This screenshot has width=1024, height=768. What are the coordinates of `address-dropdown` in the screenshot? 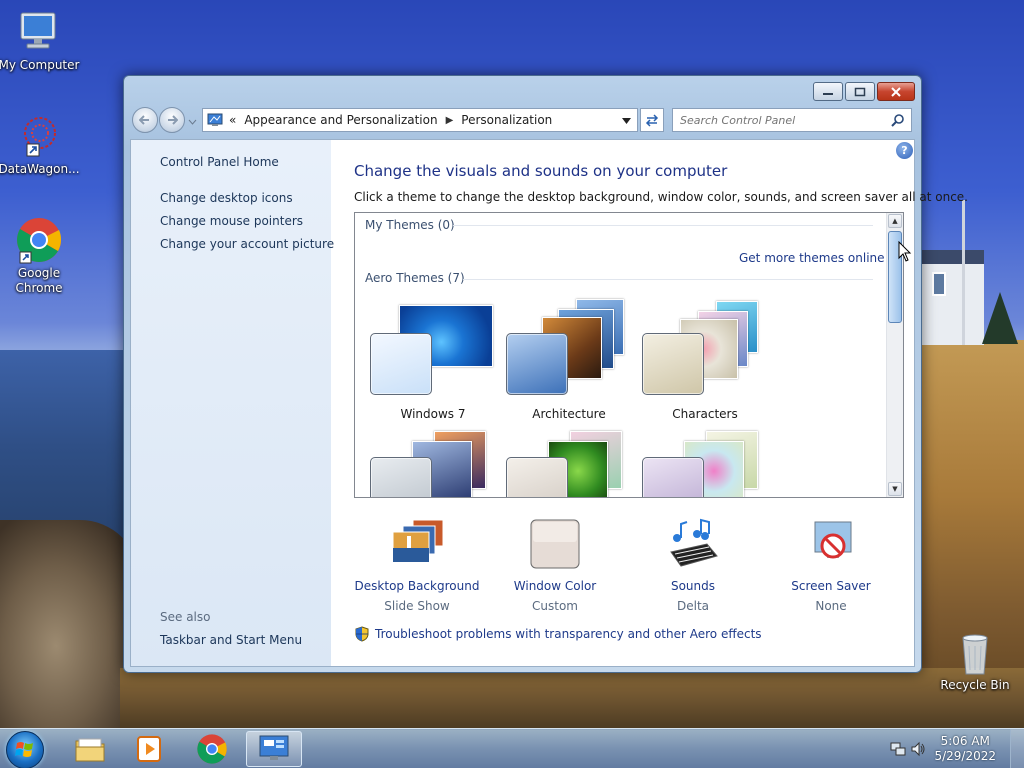 It's located at (626, 120).